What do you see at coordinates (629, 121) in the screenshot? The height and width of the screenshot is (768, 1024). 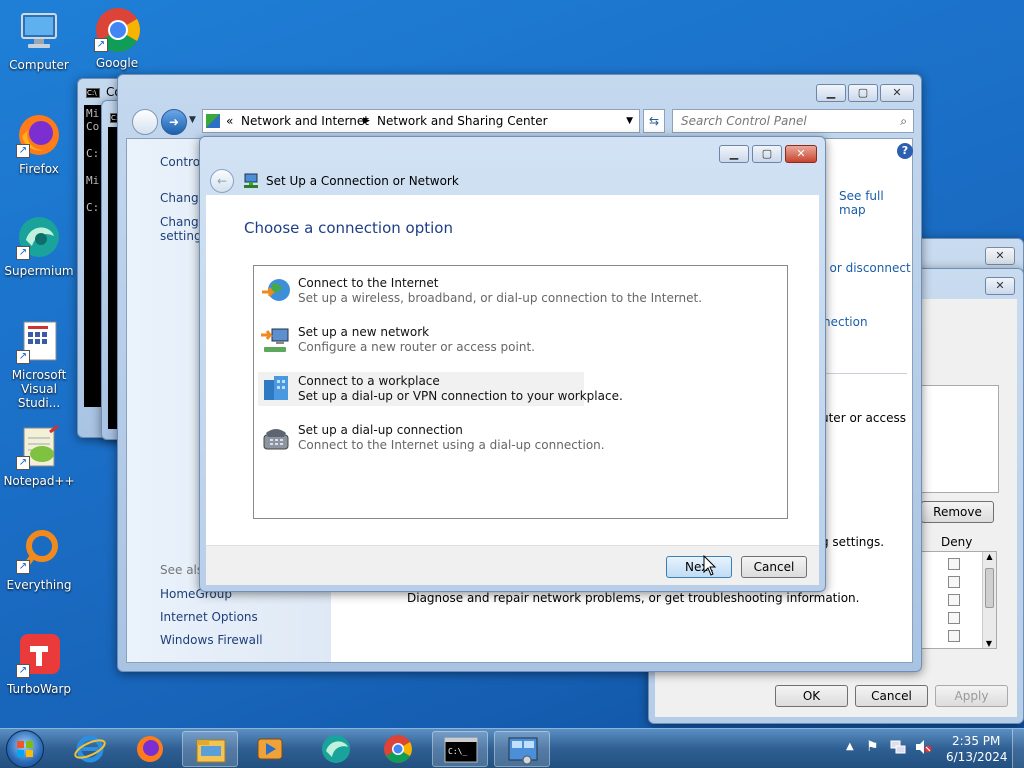 I see `address-dropdown-icon: ▼` at bounding box center [629, 121].